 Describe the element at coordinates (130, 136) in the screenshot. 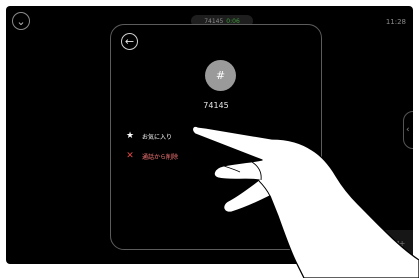

I see `star-icon: ★` at that location.